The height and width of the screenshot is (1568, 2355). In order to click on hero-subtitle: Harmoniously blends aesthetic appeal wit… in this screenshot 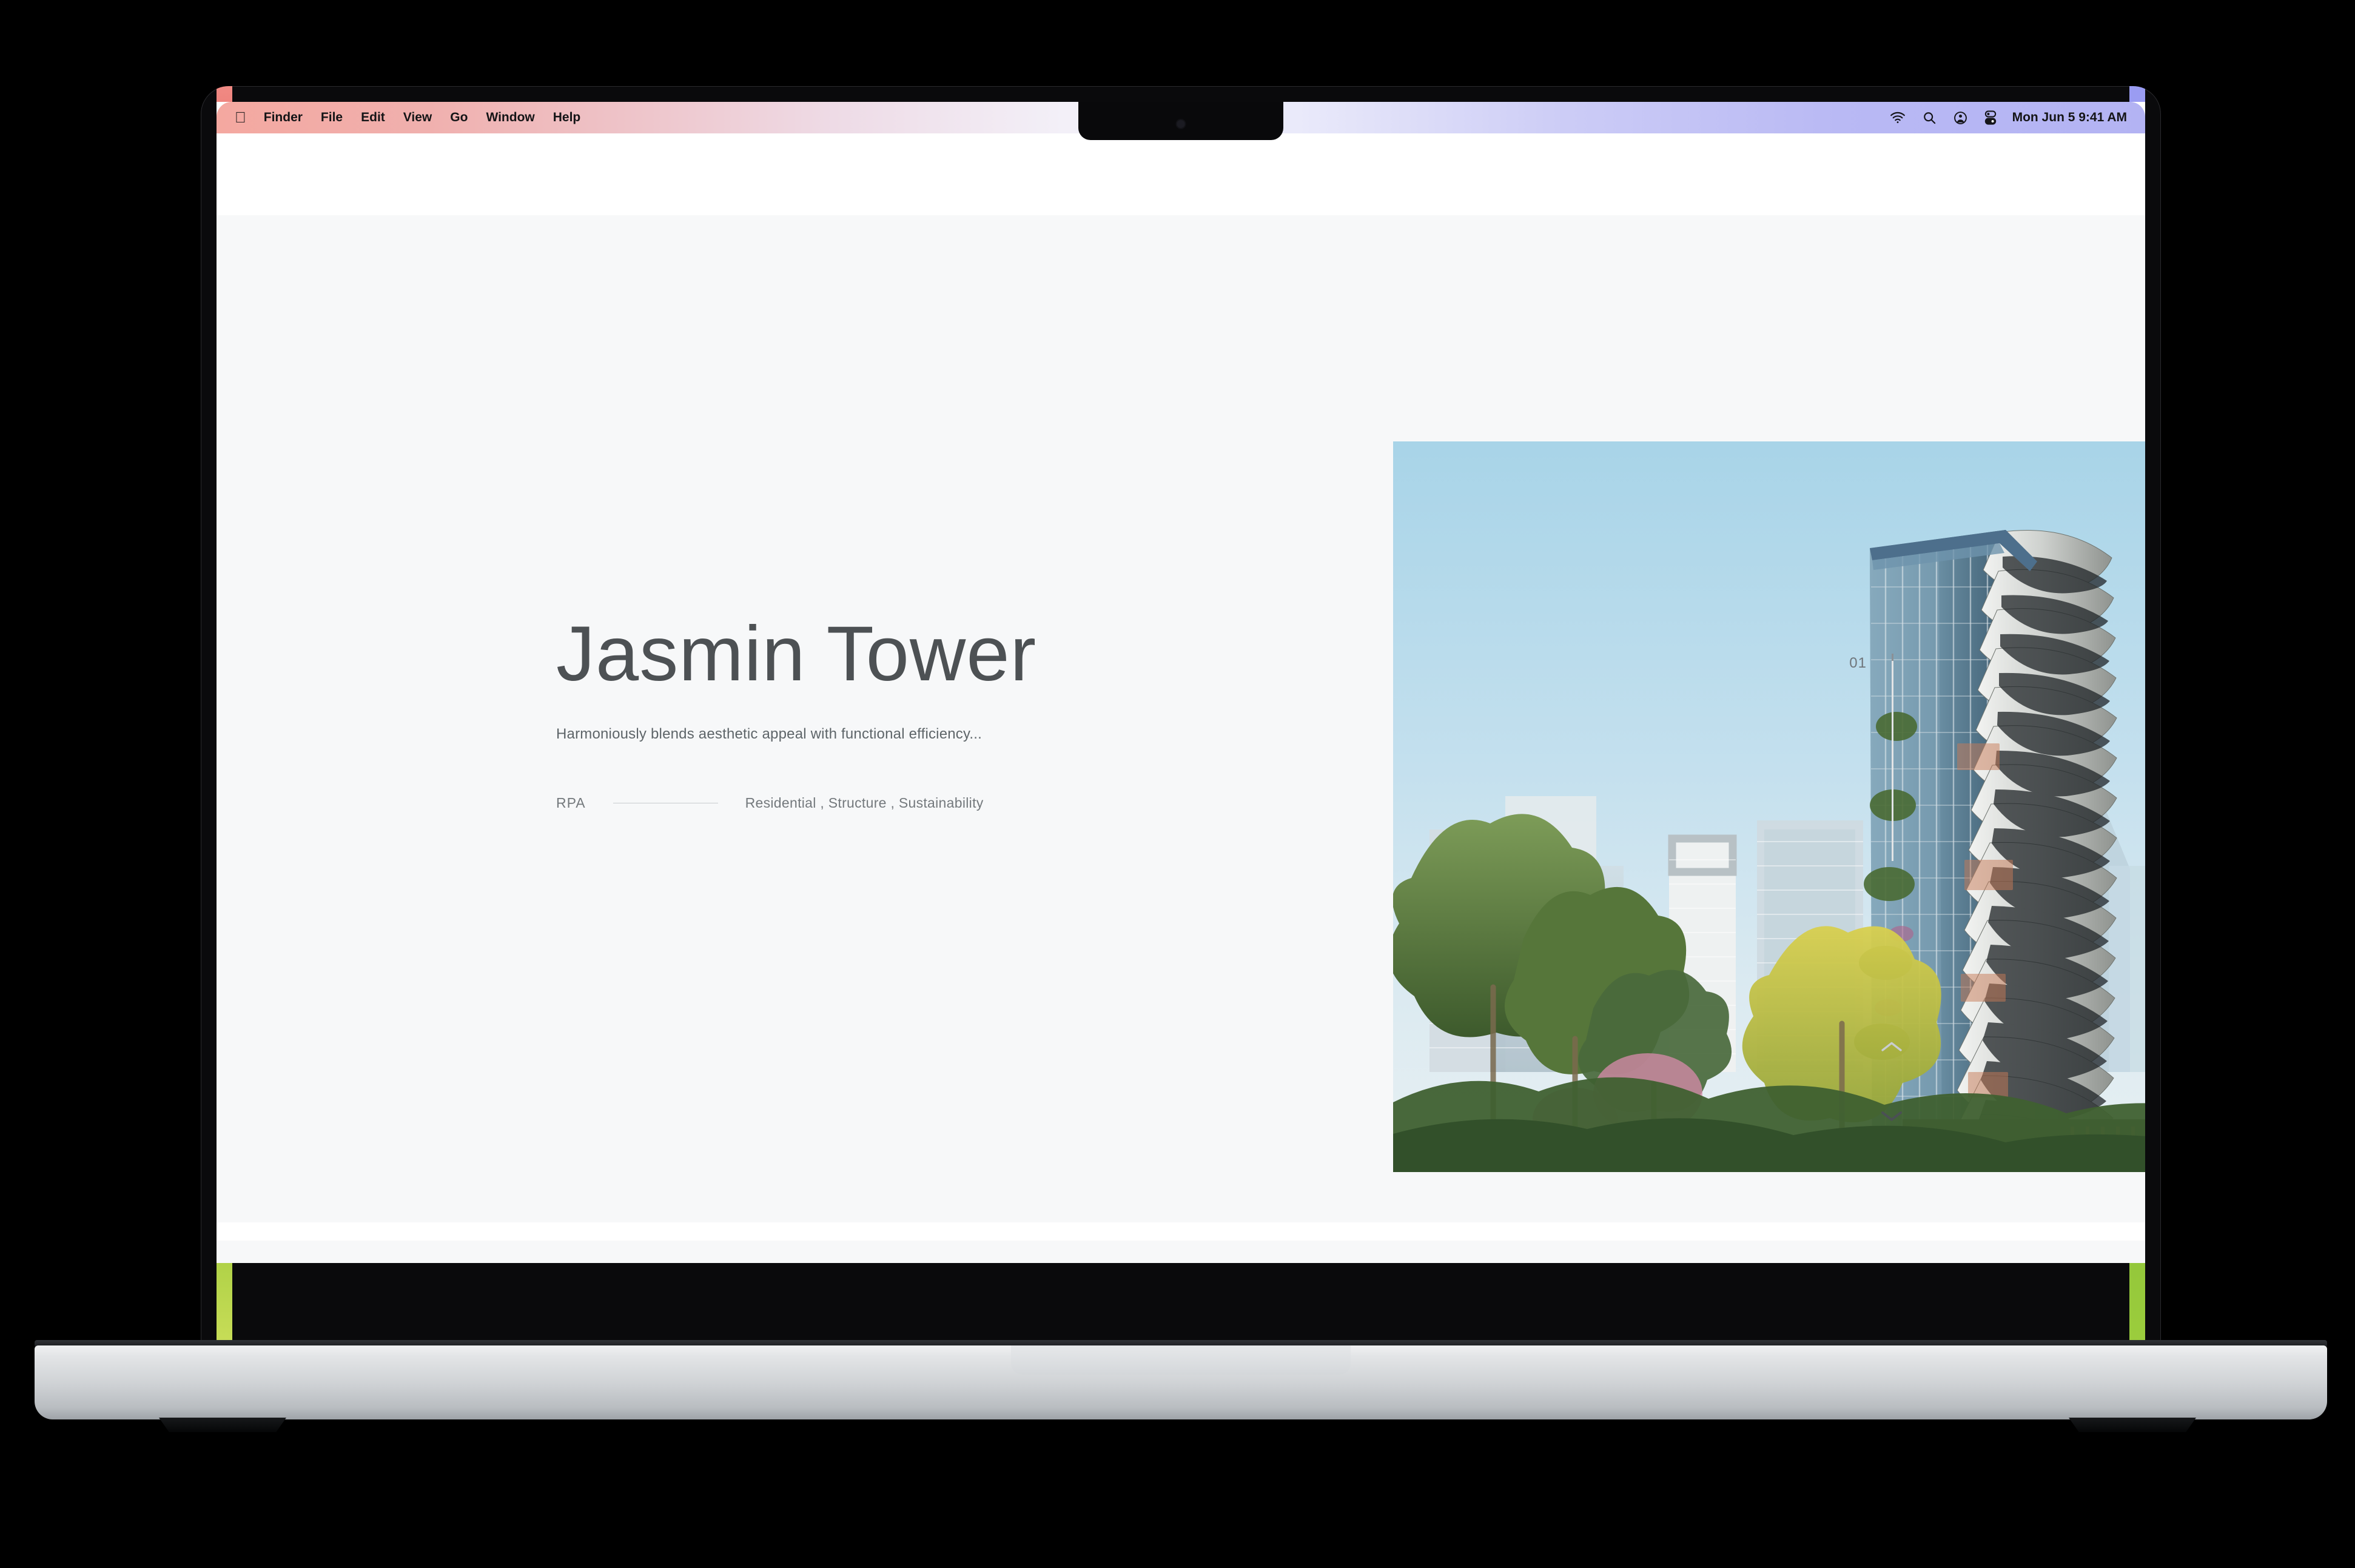, I will do `click(770, 734)`.